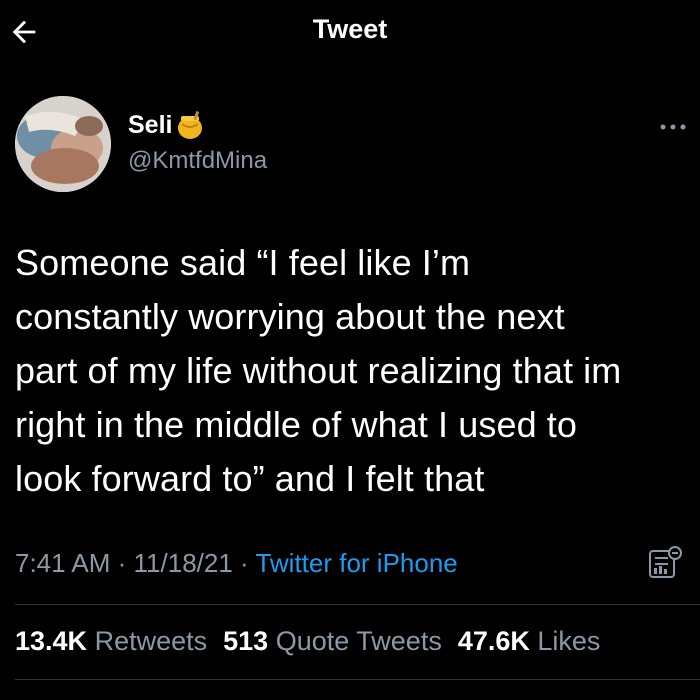 The image size is (700, 700). I want to click on tweet-meta: 7:41 AM · 11/18/21 · Twitter for iPhone, so click(236, 563).